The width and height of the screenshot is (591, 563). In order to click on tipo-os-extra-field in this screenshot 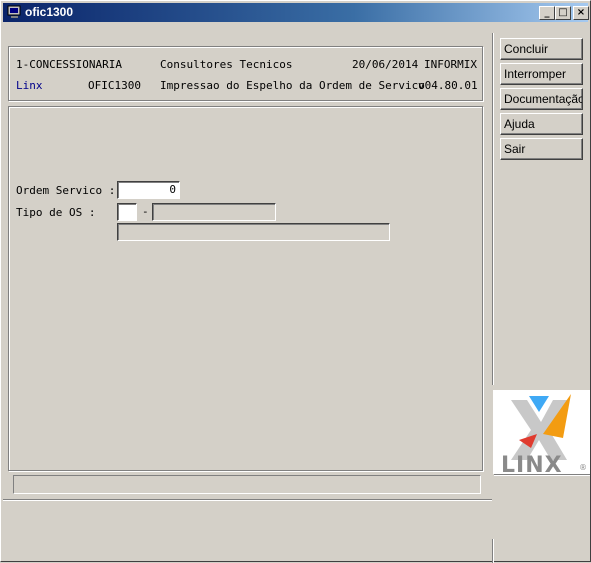, I will do `click(253, 232)`.